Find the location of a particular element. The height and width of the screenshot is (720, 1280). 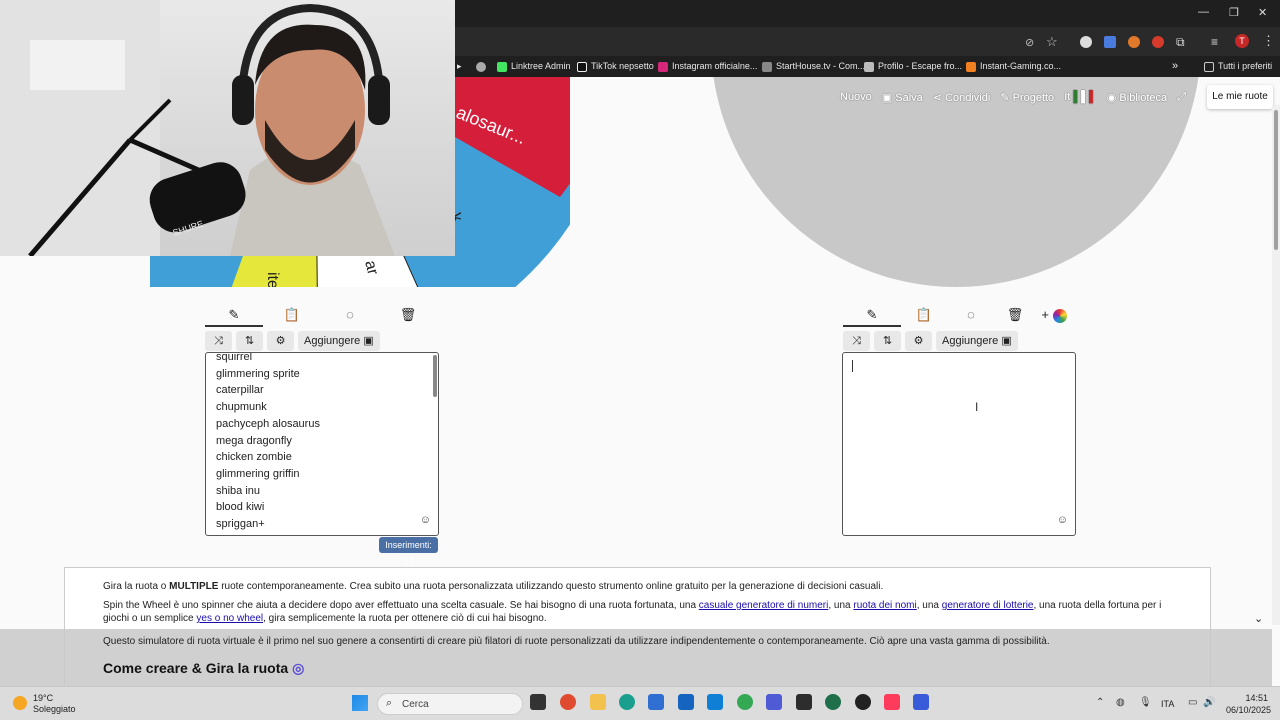

language-button: It ▌▌▌ is located at coordinates (1080, 97).